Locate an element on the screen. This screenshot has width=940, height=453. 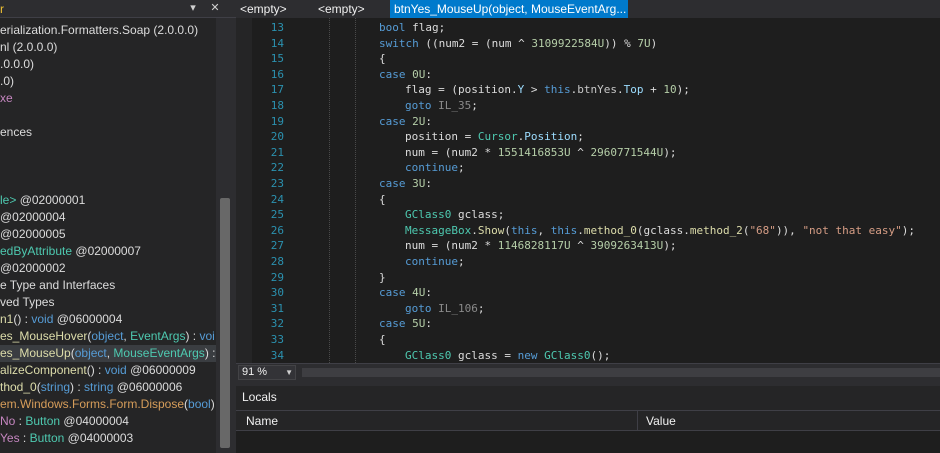
code-line: bool flag; is located at coordinates (412, 28).